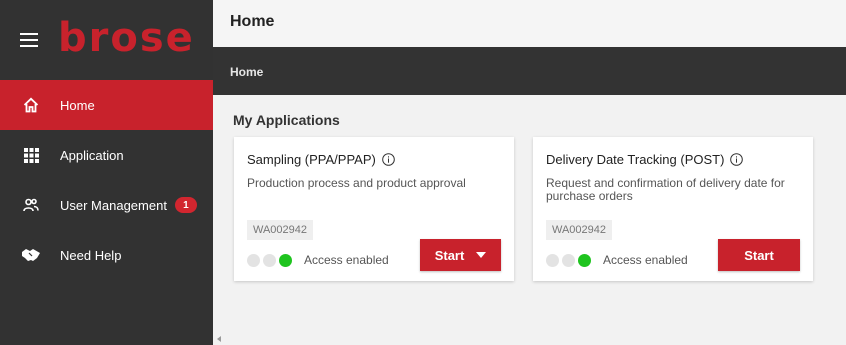 The height and width of the screenshot is (345, 846). What do you see at coordinates (113, 205) in the screenshot?
I see `sidebar-item-label: User Management` at bounding box center [113, 205].